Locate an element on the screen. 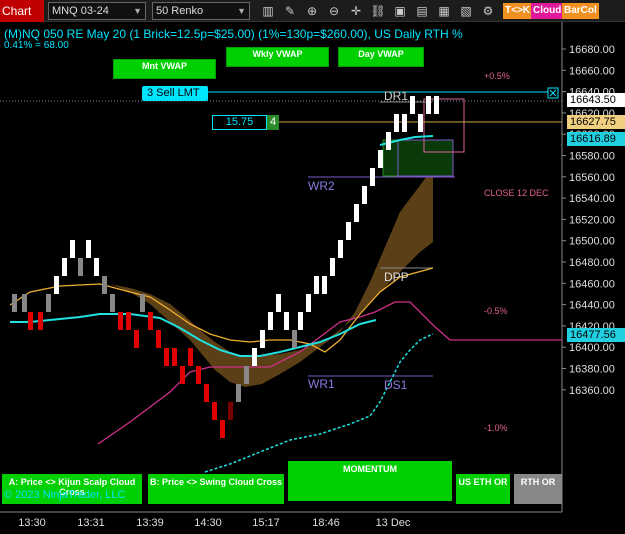 Image resolution: width=625 pixels, height=534 pixels. stop-price-box: 16627.75 is located at coordinates (596, 122).